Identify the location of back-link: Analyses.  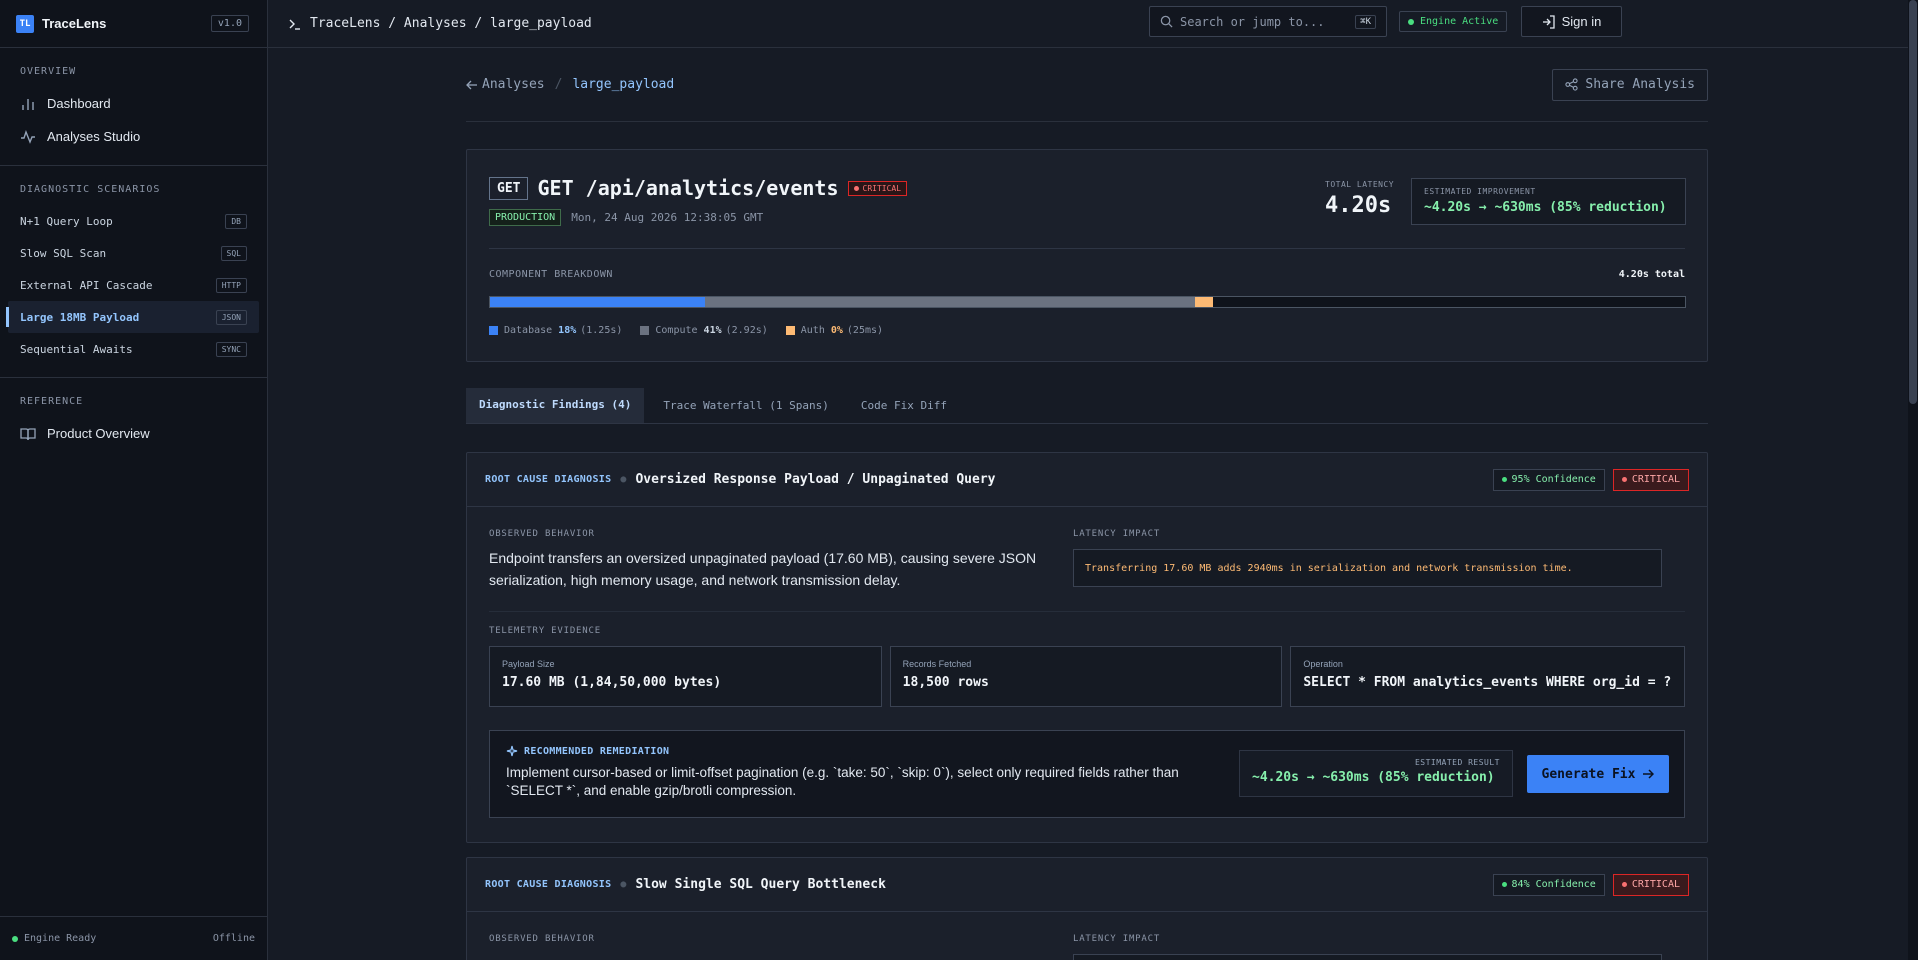
(513, 84).